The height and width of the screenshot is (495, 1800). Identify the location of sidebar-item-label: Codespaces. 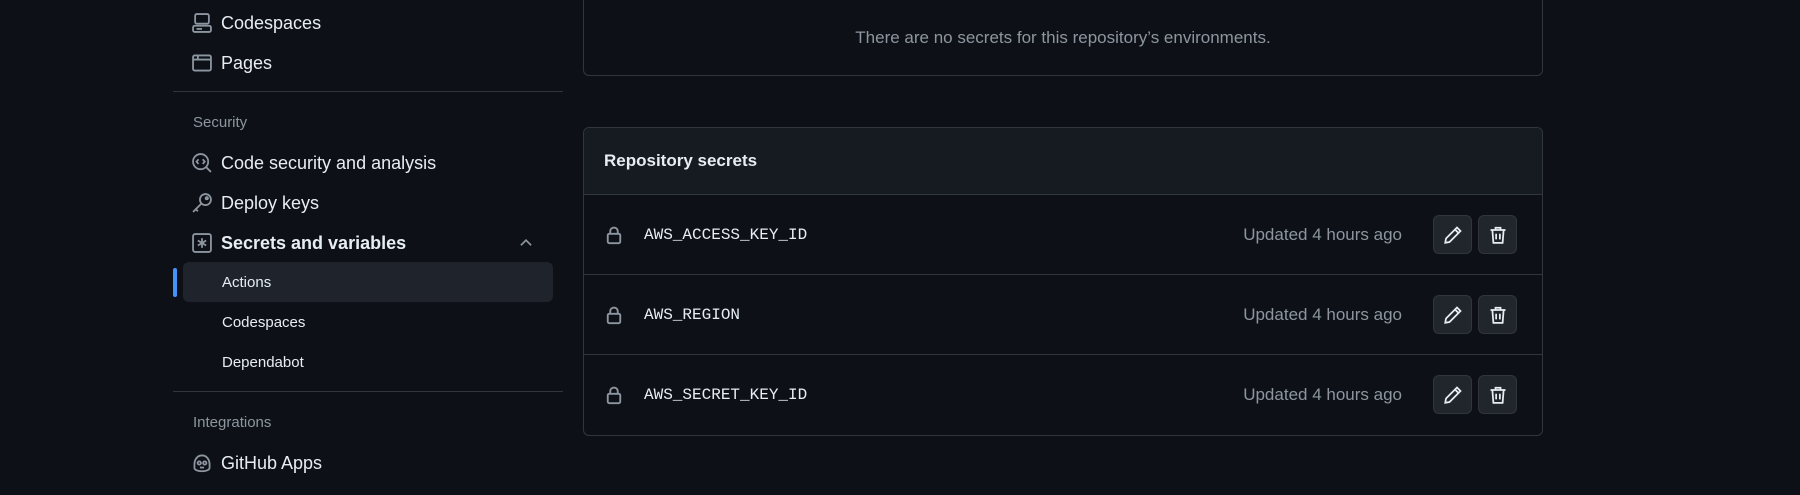
(271, 22).